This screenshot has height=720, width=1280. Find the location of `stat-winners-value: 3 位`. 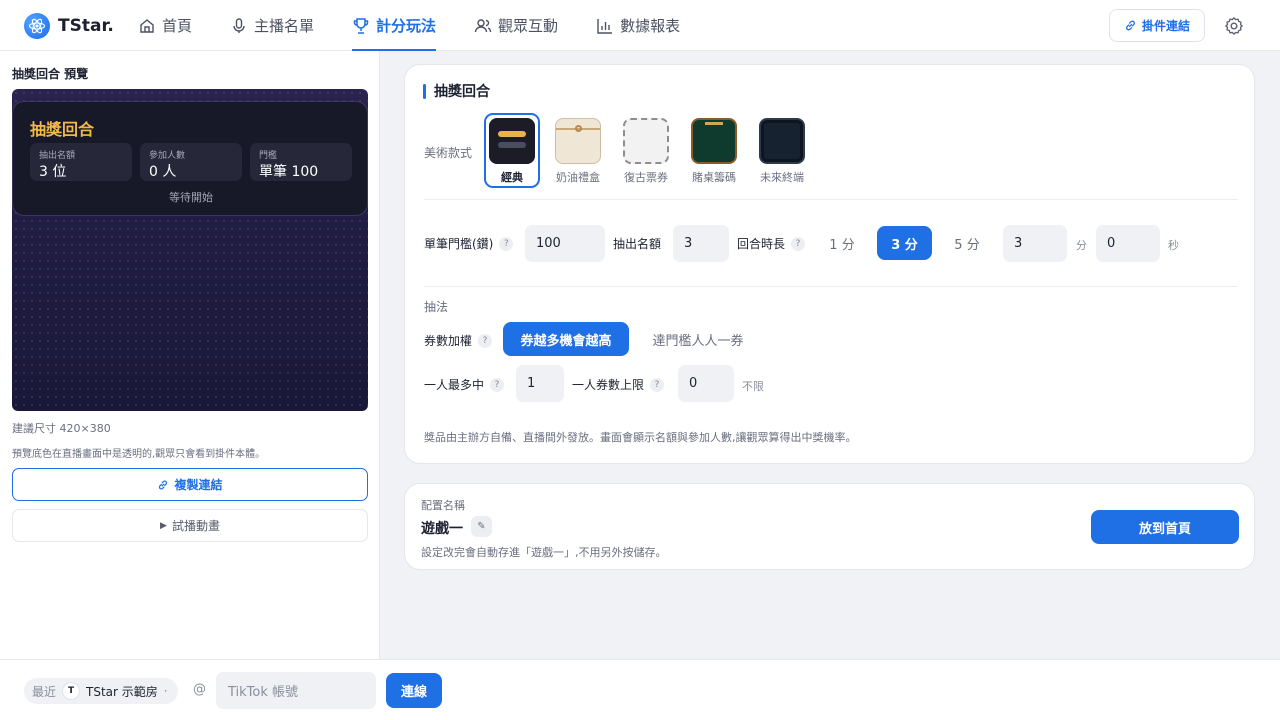

stat-winners-value: 3 位 is located at coordinates (53, 172).